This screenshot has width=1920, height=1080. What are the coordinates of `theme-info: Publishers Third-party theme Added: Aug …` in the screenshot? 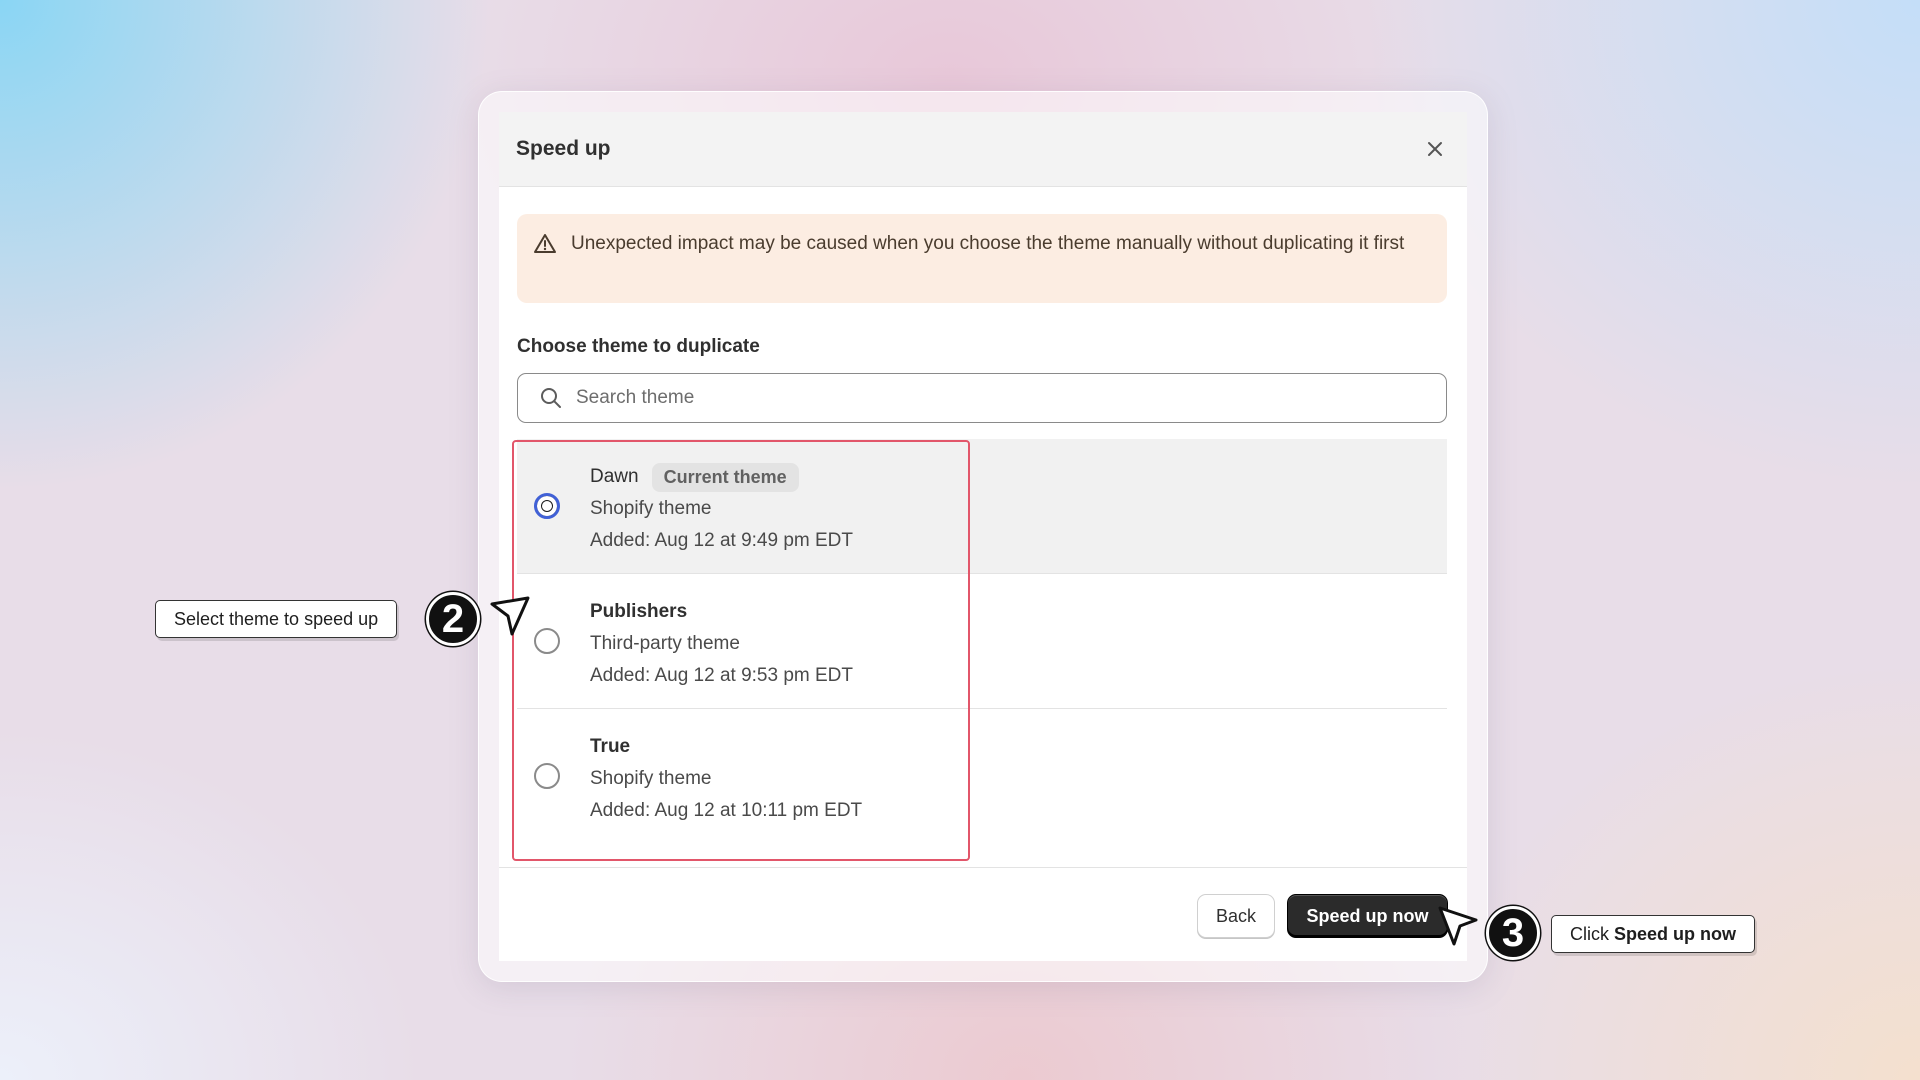 It's located at (721, 644).